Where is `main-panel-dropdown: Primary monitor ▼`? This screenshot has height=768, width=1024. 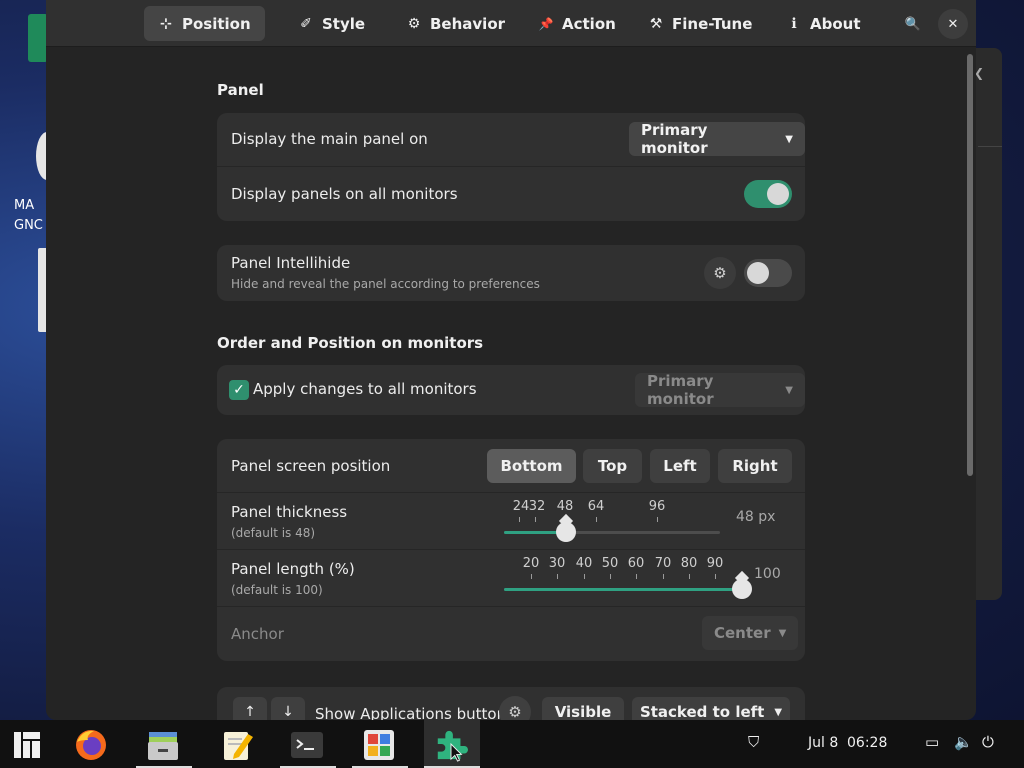 main-panel-dropdown: Primary monitor ▼ is located at coordinates (717, 139).